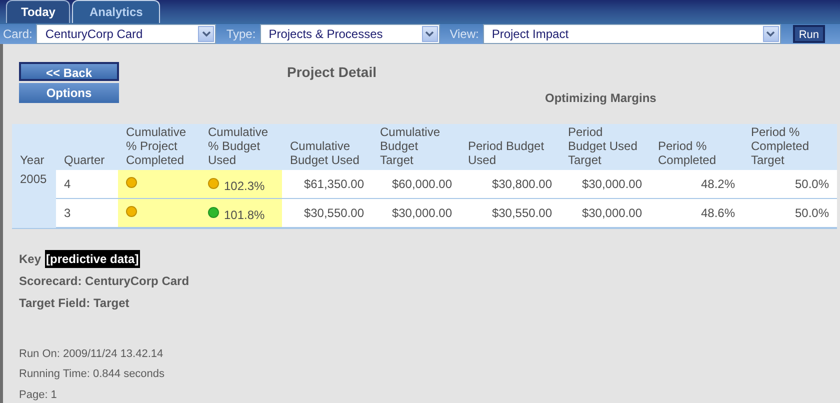 Image resolution: width=840 pixels, height=403 pixels. What do you see at coordinates (325, 152) in the screenshot?
I see `column-header: Cumulative Budget Used` at bounding box center [325, 152].